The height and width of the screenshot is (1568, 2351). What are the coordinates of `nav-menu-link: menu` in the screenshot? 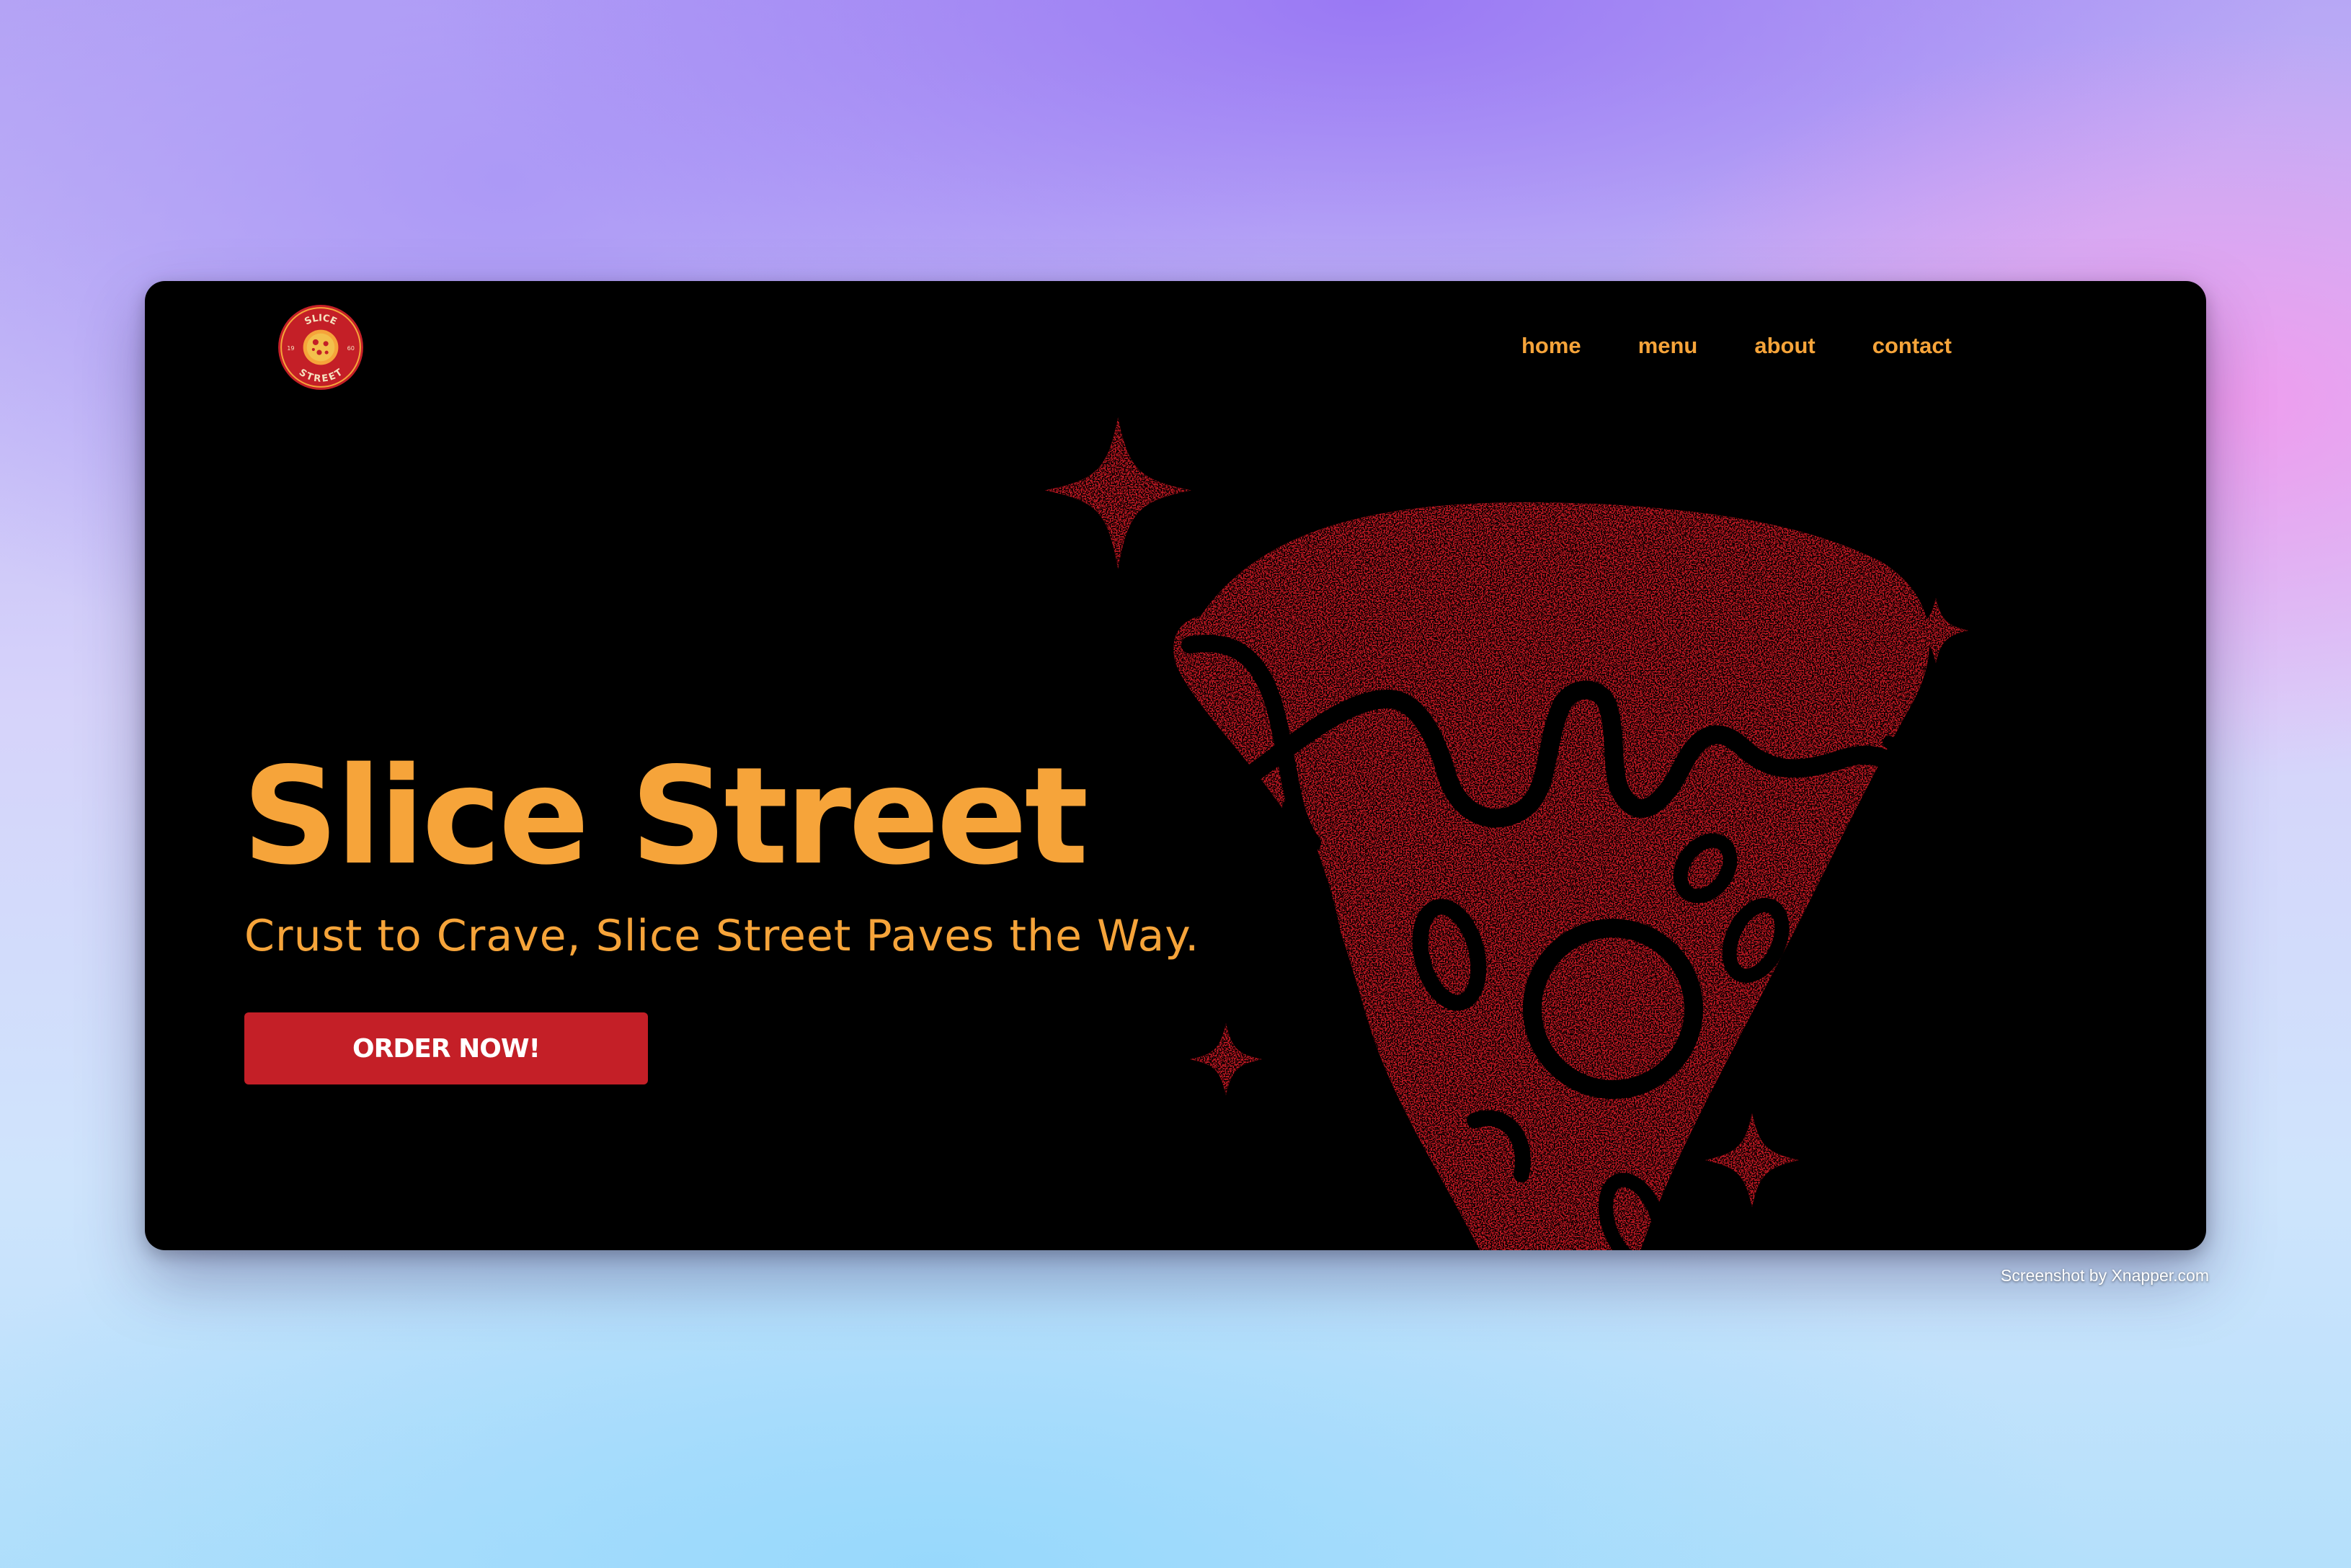 It's located at (1668, 345).